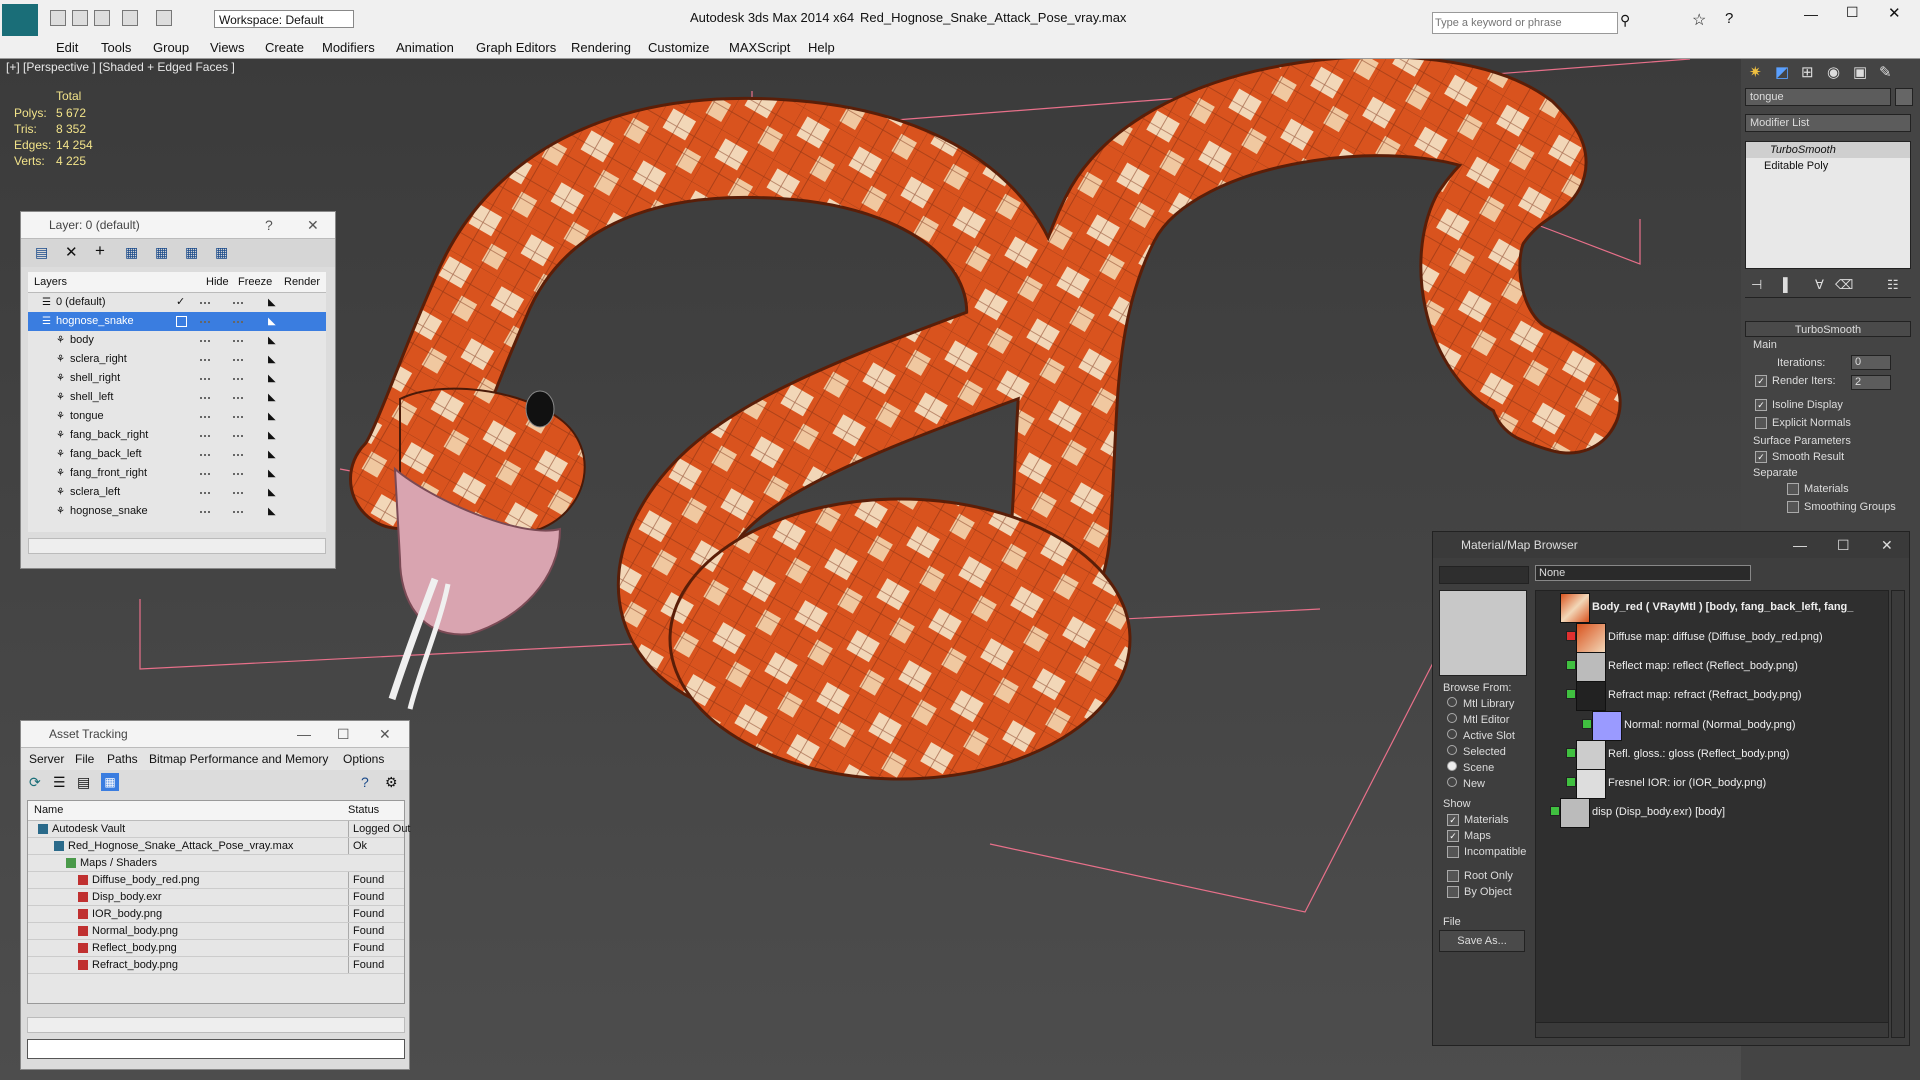 The width and height of the screenshot is (1920, 1080). Describe the element at coordinates (110, 782) in the screenshot. I see `grid-view-icon: ▦` at that location.